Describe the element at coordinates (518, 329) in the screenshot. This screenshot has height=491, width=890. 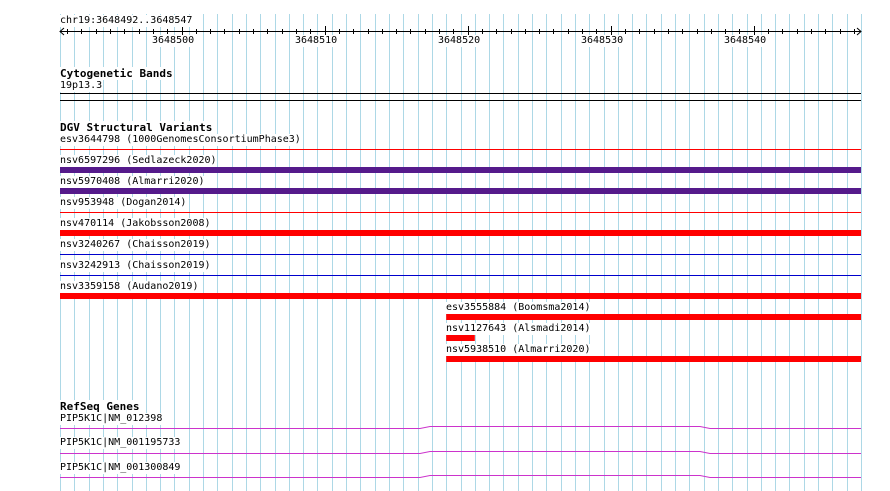
I see `dgv-item-label: nsv1127643 (Alsmadi2014)` at that location.